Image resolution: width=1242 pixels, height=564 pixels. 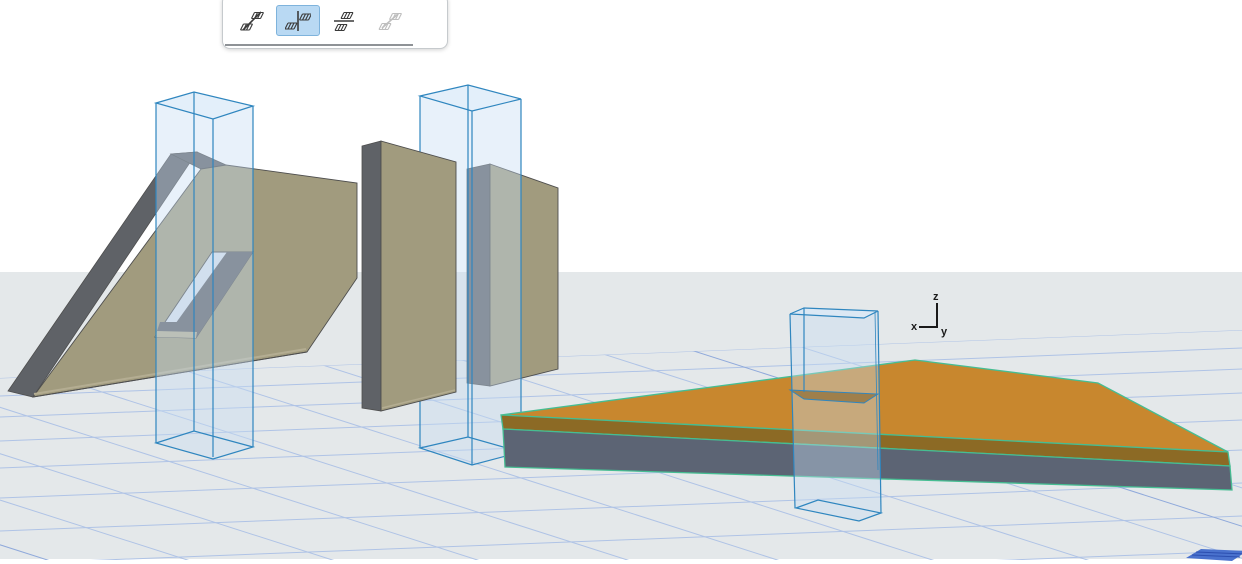 I want to click on wall-junction-vertical-icon, so click(x=298, y=20).